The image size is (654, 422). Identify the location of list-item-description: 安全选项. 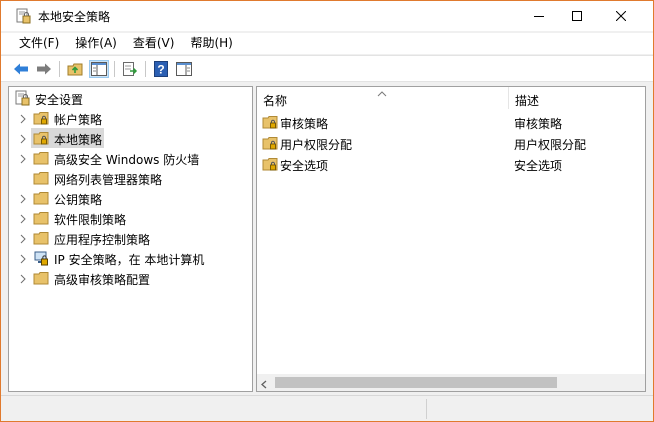
(538, 166).